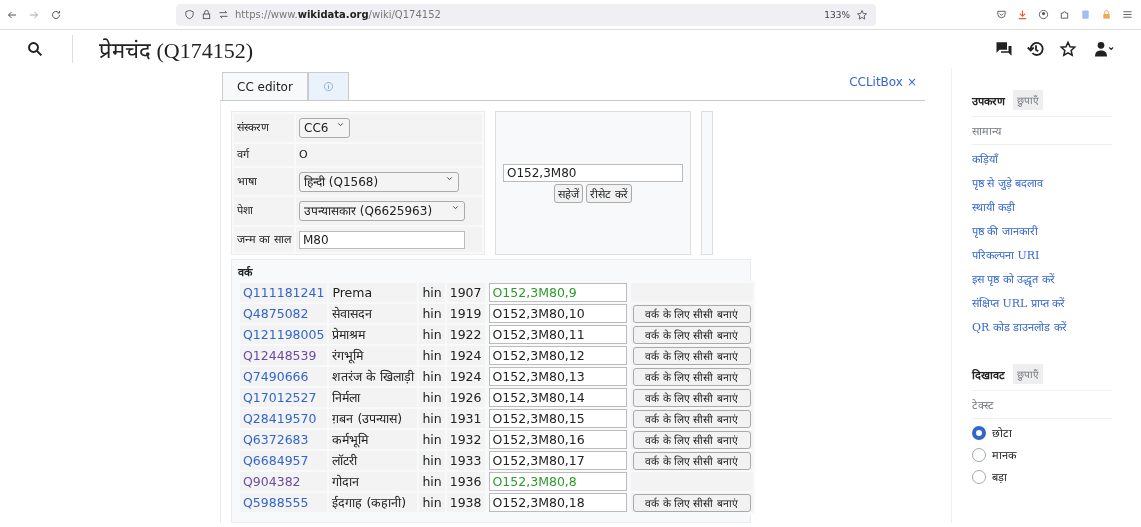  What do you see at coordinates (1036, 49) in the screenshot?
I see `history-icon` at bounding box center [1036, 49].